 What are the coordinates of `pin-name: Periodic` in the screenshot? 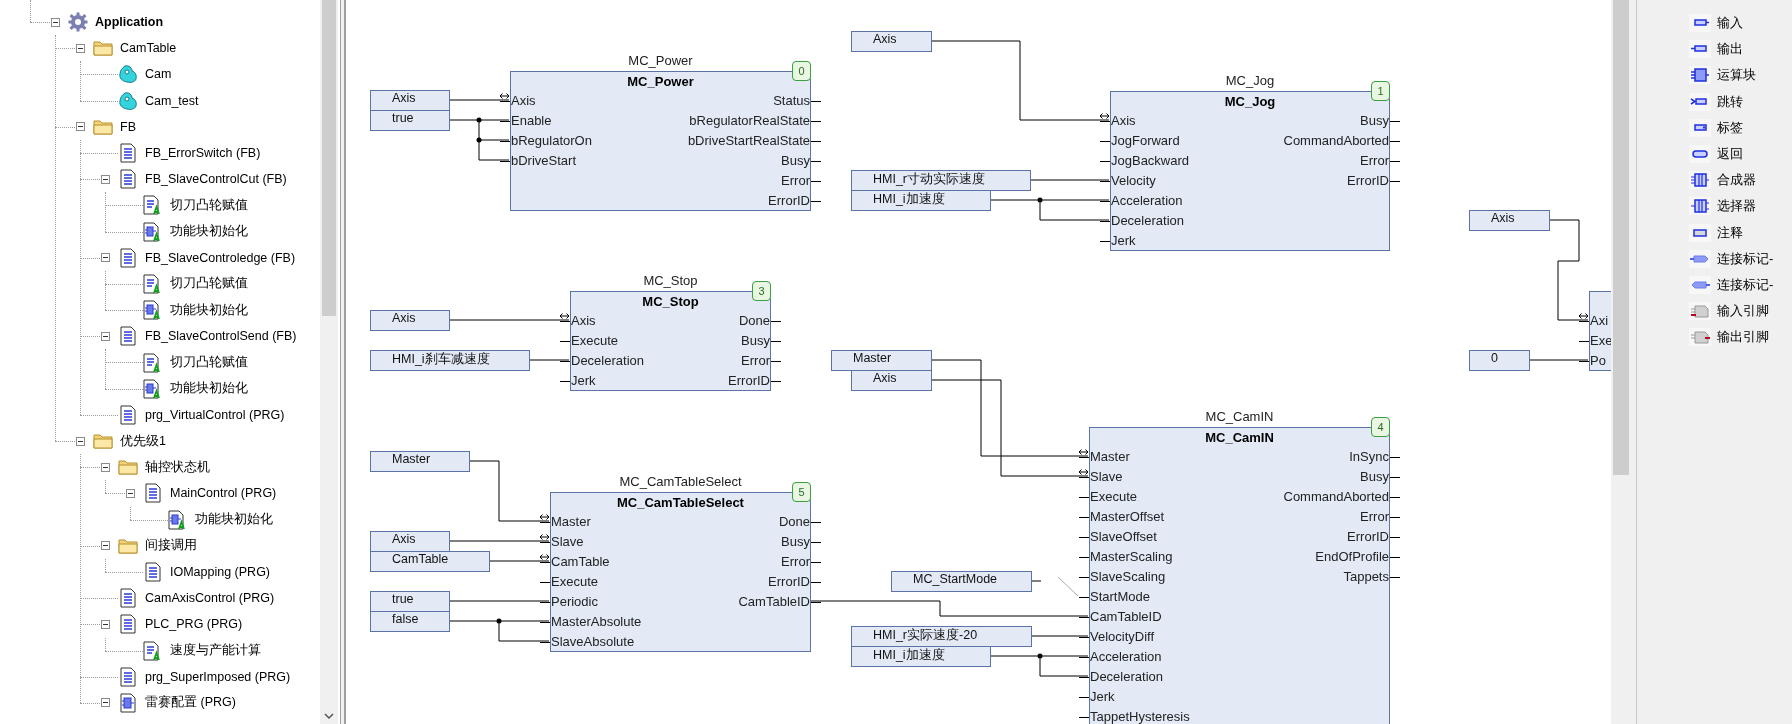 It's located at (574, 601).